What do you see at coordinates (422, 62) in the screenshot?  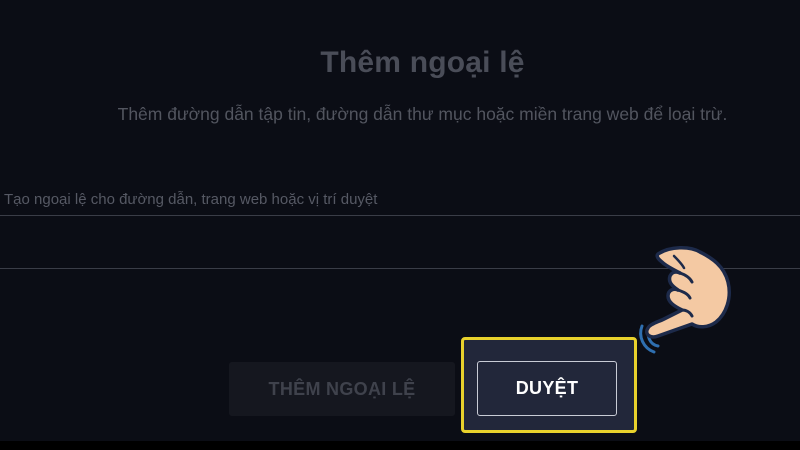 I see `dialog-title: Thêm ngoại lệ` at bounding box center [422, 62].